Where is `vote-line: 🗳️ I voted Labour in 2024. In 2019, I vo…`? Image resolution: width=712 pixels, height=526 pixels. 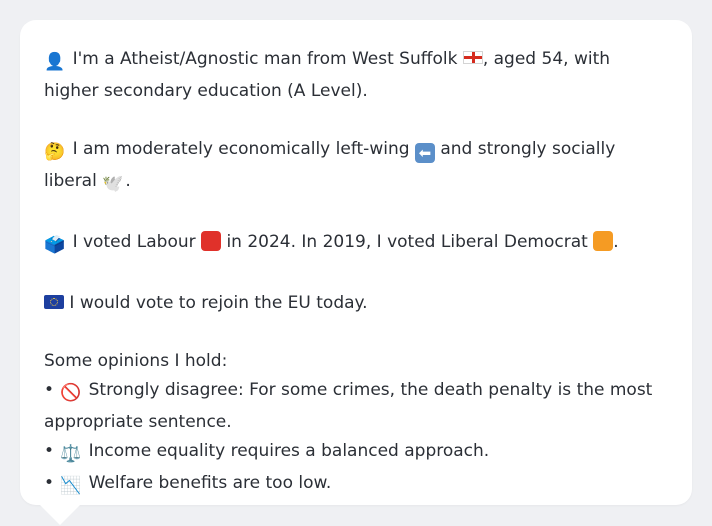 vote-line: 🗳️ I voted Labour in 2024. In 2019, I vo… is located at coordinates (356, 244).